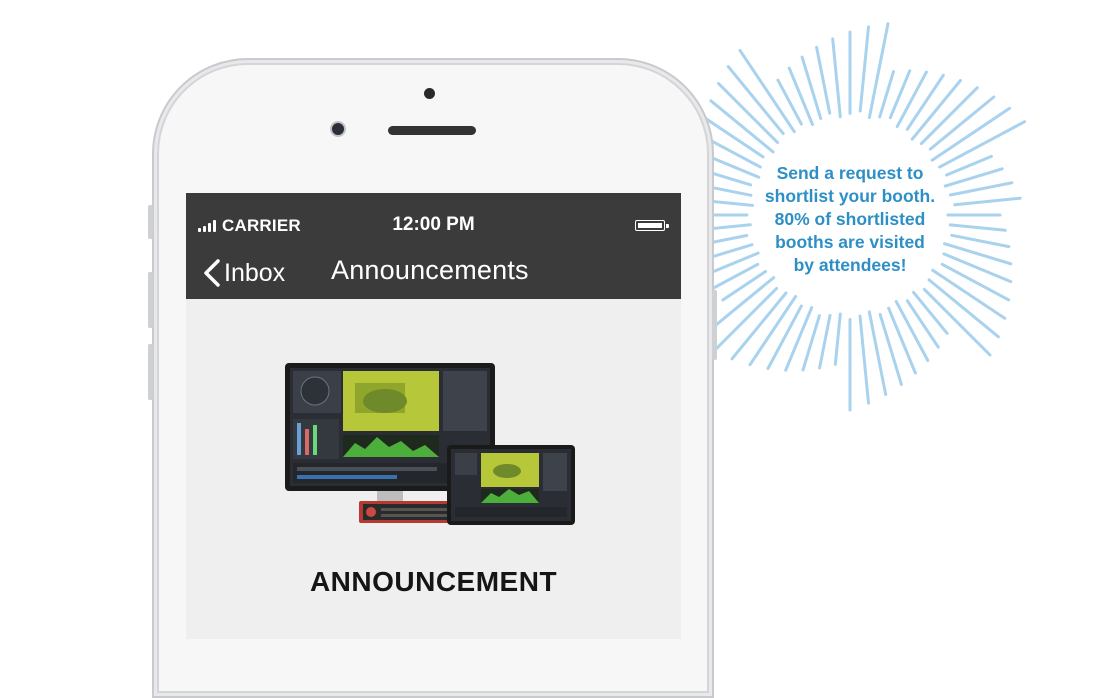 The image size is (1120, 698). I want to click on battery-icon, so click(652, 225).